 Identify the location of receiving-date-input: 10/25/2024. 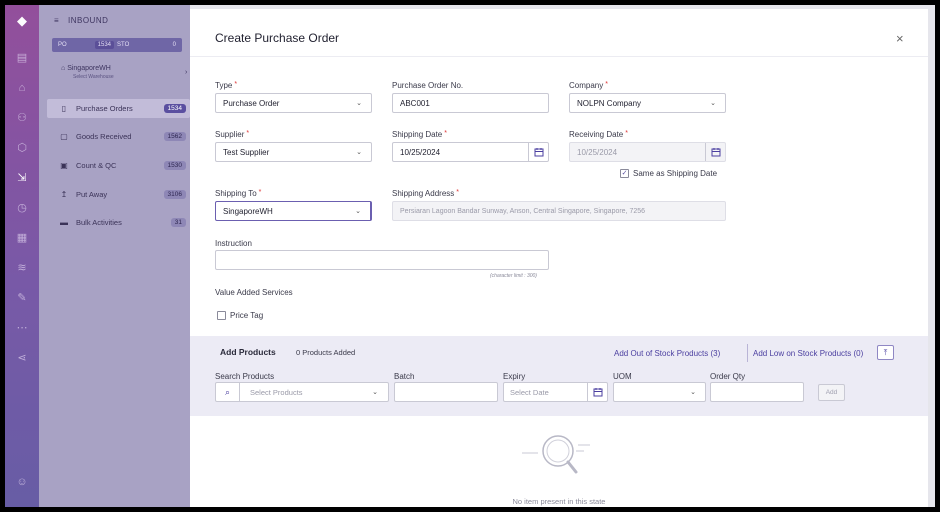
(647, 152).